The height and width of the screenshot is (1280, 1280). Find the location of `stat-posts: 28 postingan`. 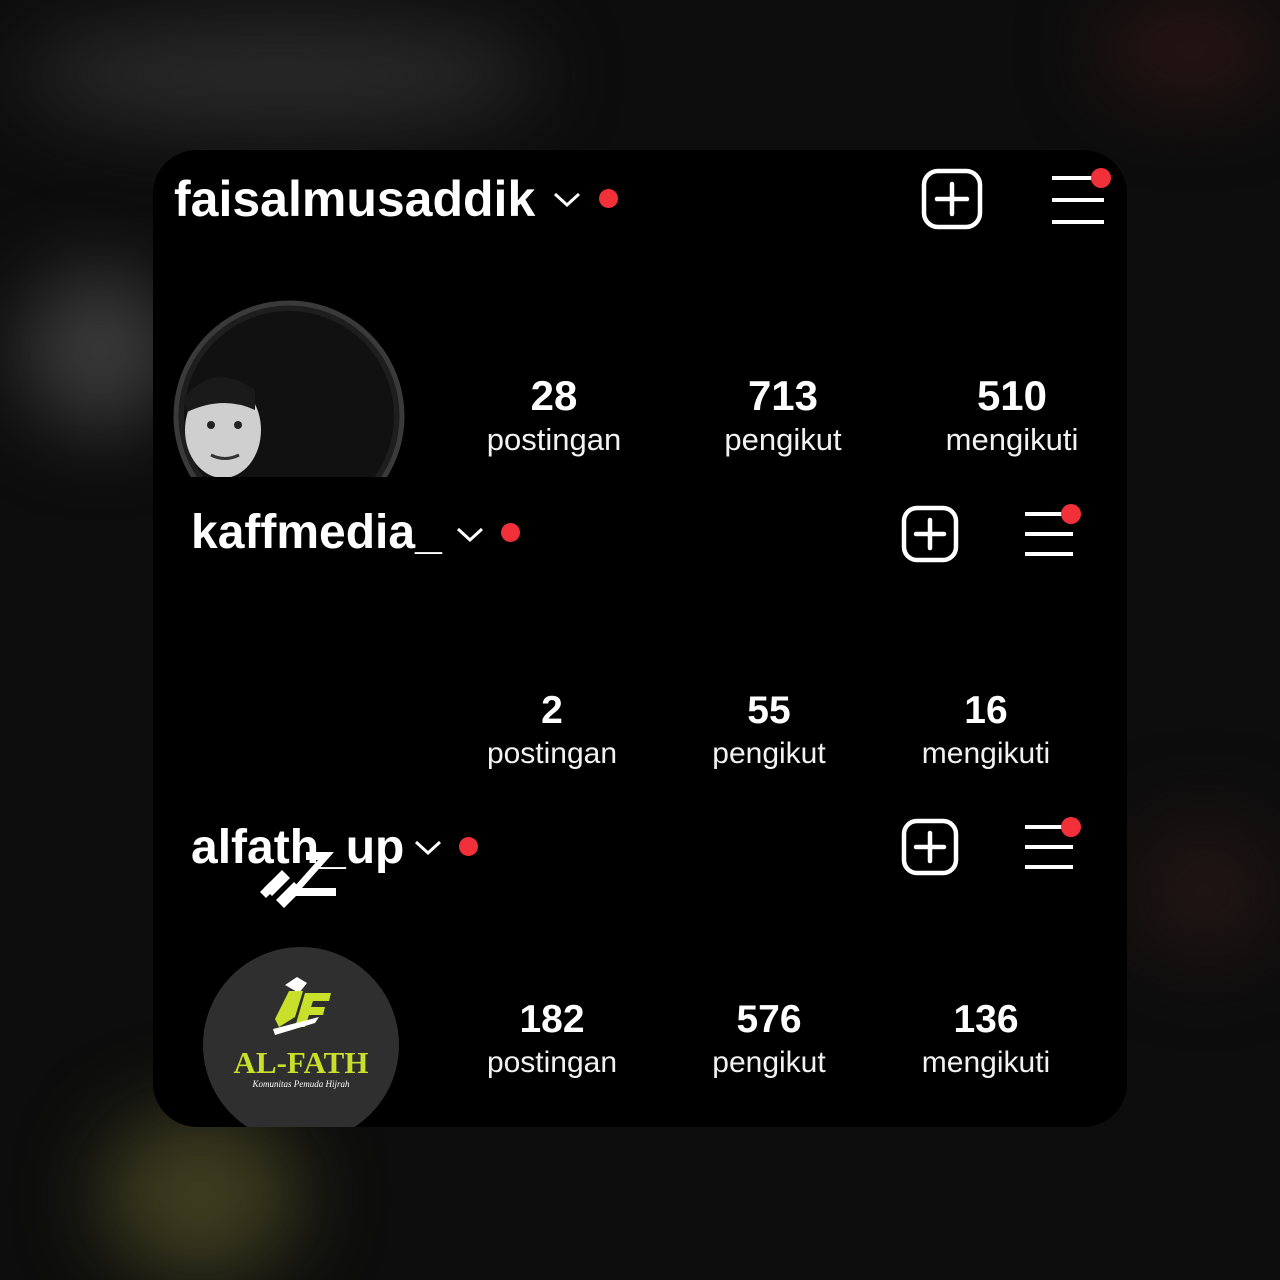

stat-posts: 28 postingan is located at coordinates (554, 415).